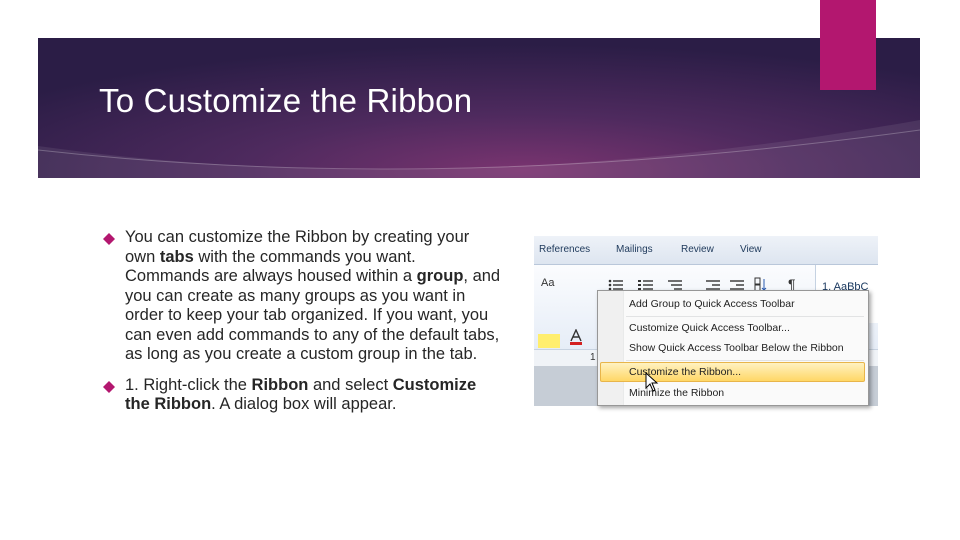 The image size is (960, 540). What do you see at coordinates (697, 249) in the screenshot?
I see `tab-review: Review` at bounding box center [697, 249].